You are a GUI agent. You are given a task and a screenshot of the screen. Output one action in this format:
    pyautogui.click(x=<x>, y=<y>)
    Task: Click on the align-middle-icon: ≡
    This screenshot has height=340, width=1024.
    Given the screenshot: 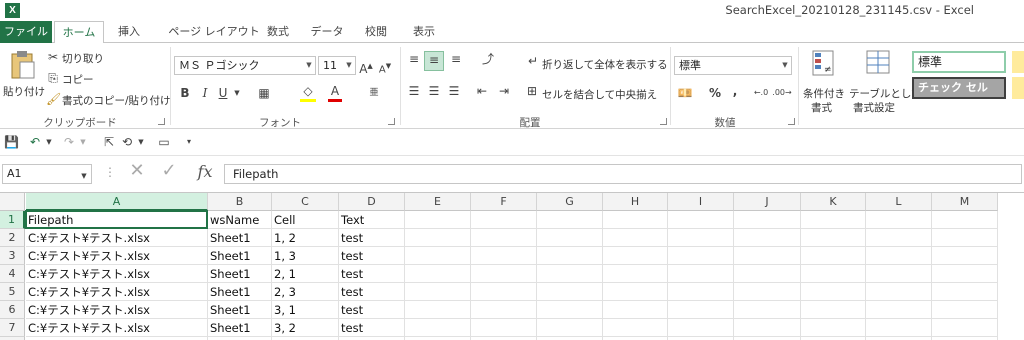 What is the action you would take?
    pyautogui.click(x=434, y=61)
    